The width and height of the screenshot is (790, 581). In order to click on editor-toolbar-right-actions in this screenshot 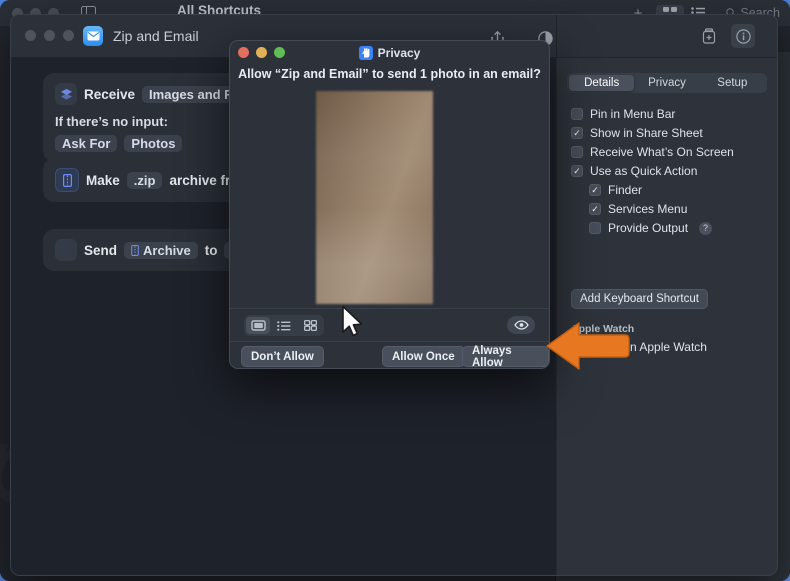, I will do `click(726, 36)`.